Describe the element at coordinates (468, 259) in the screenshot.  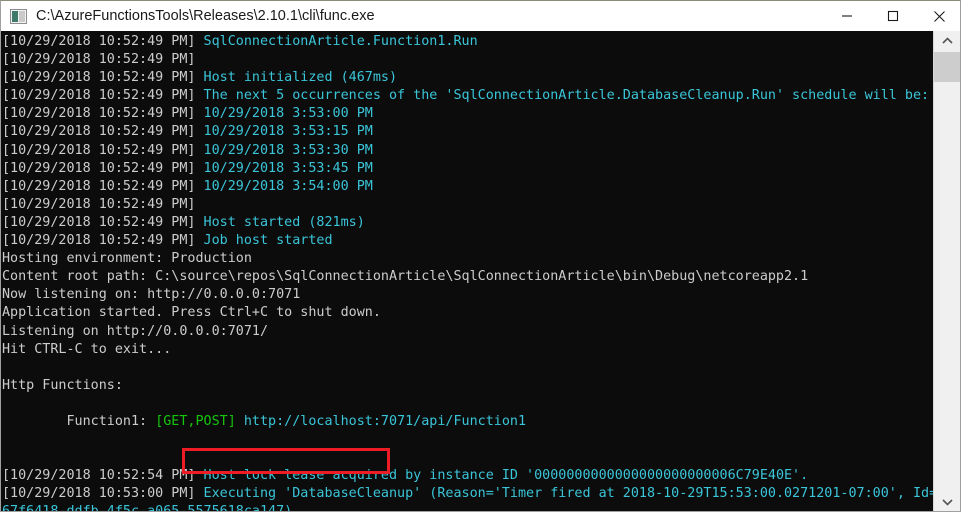
I see `terminal-line: Hosting environment: Production` at that location.